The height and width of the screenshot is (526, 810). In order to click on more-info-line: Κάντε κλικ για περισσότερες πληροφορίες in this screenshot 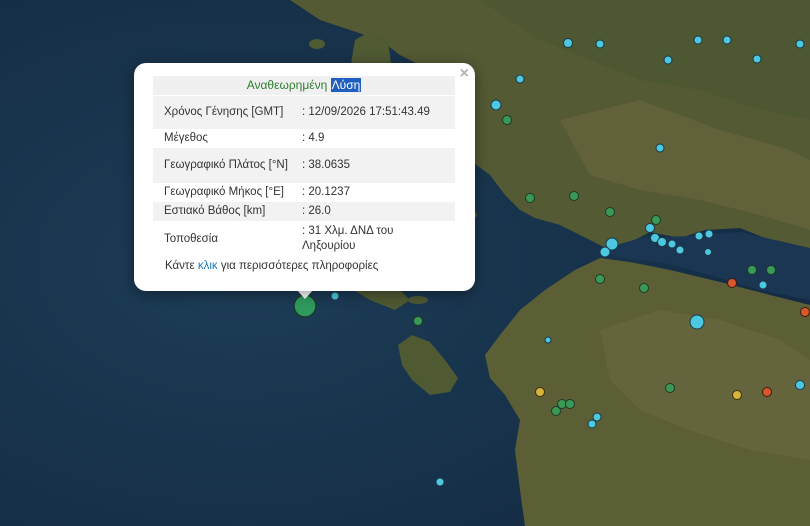, I will do `click(271, 266)`.